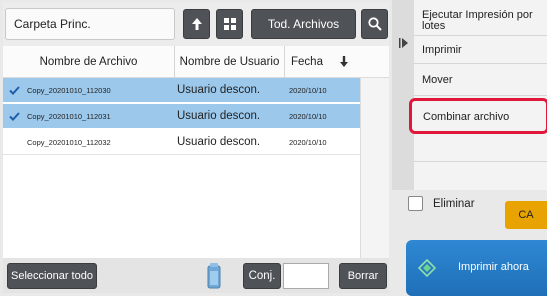 The image size is (547, 296). I want to click on panel-collapse-icon, so click(403, 43).